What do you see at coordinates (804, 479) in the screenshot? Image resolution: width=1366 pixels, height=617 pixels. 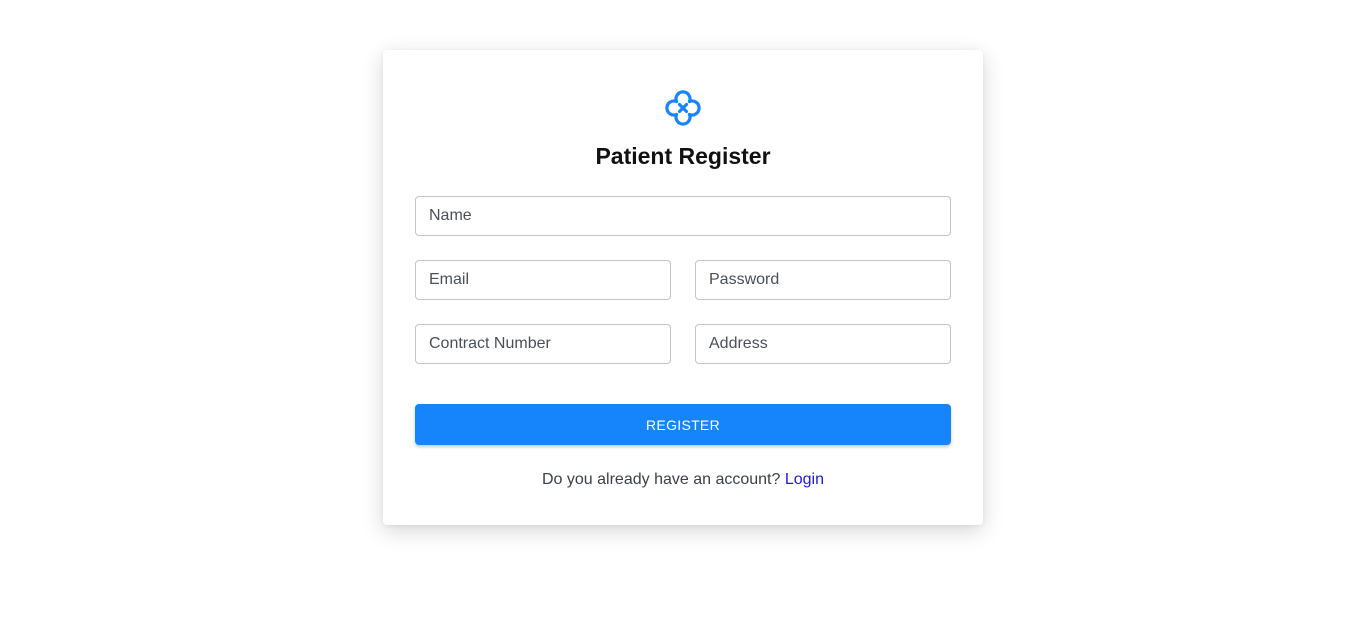 I see `login-link: Login` at bounding box center [804, 479].